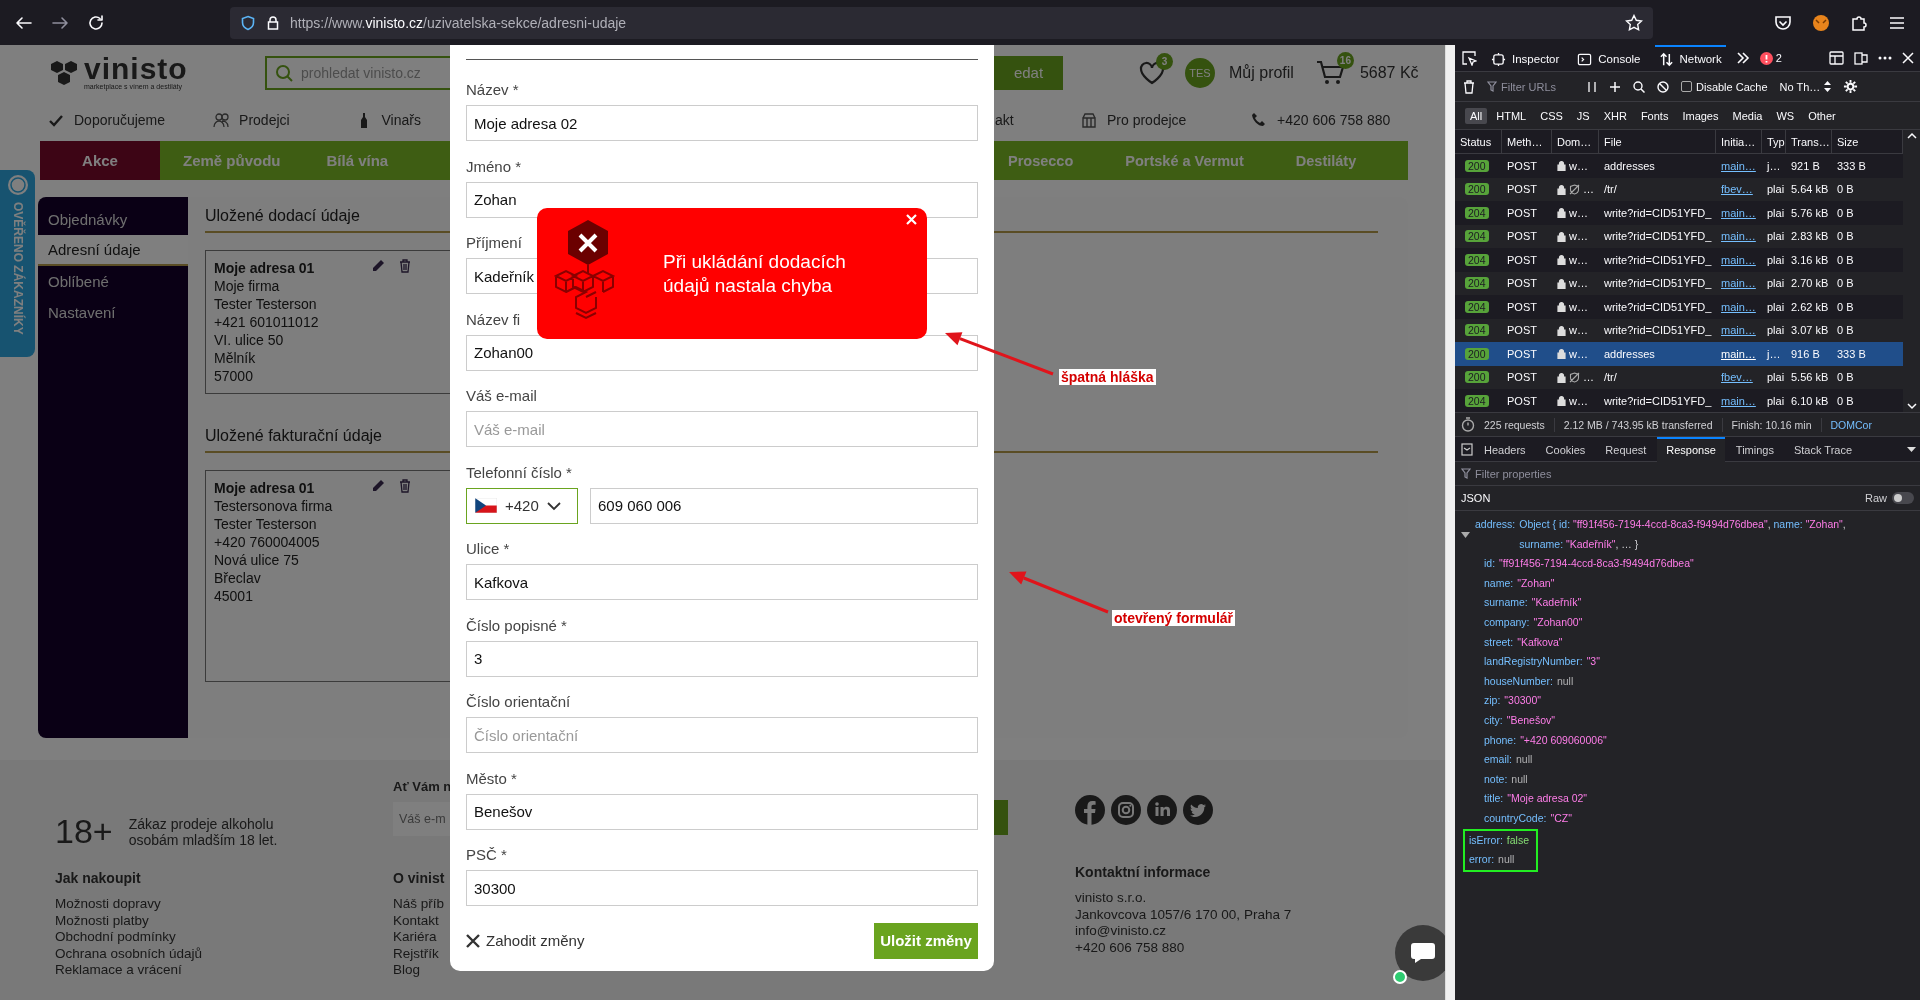 The image size is (1920, 1000). Describe the element at coordinates (1610, 377) in the screenshot. I see `table-cell-text: /tr/` at that location.